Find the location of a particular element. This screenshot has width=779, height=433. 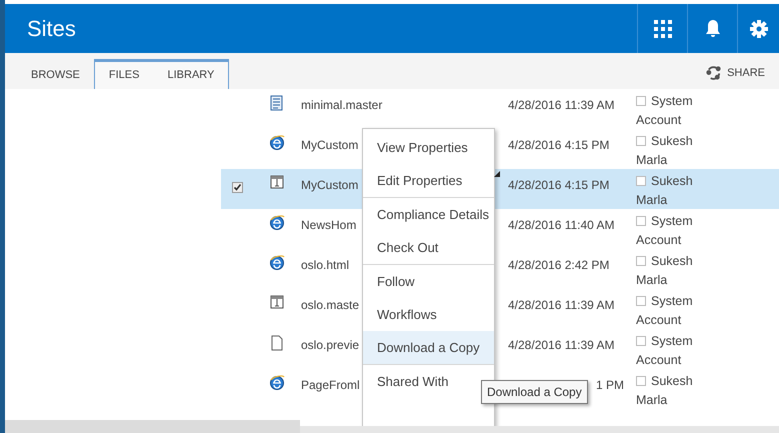

ribbon-tab: BROWSE is located at coordinates (55, 75).